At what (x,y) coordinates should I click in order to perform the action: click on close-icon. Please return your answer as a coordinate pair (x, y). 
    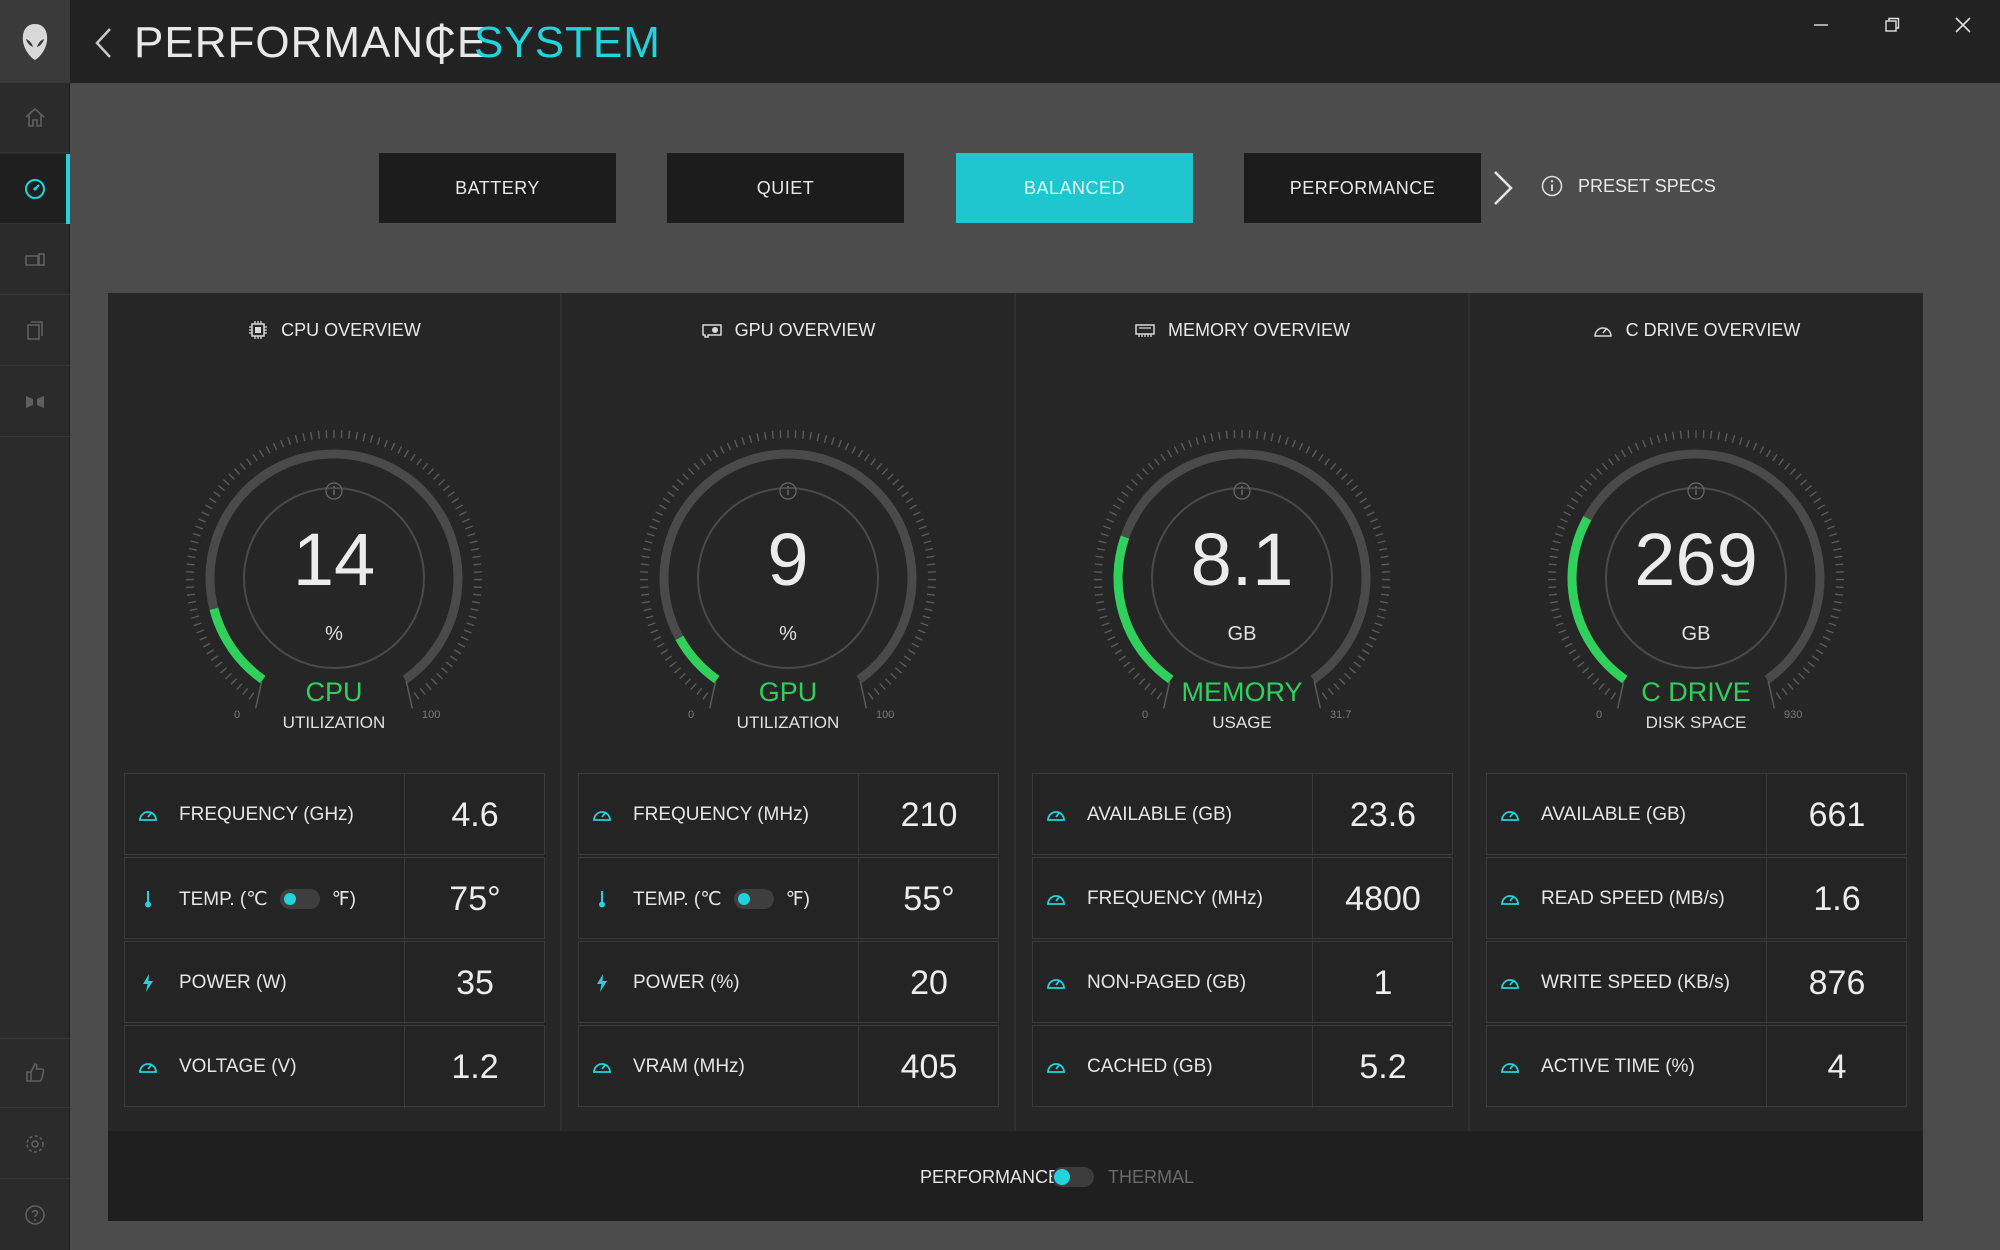
    Looking at the image, I should click on (1963, 25).